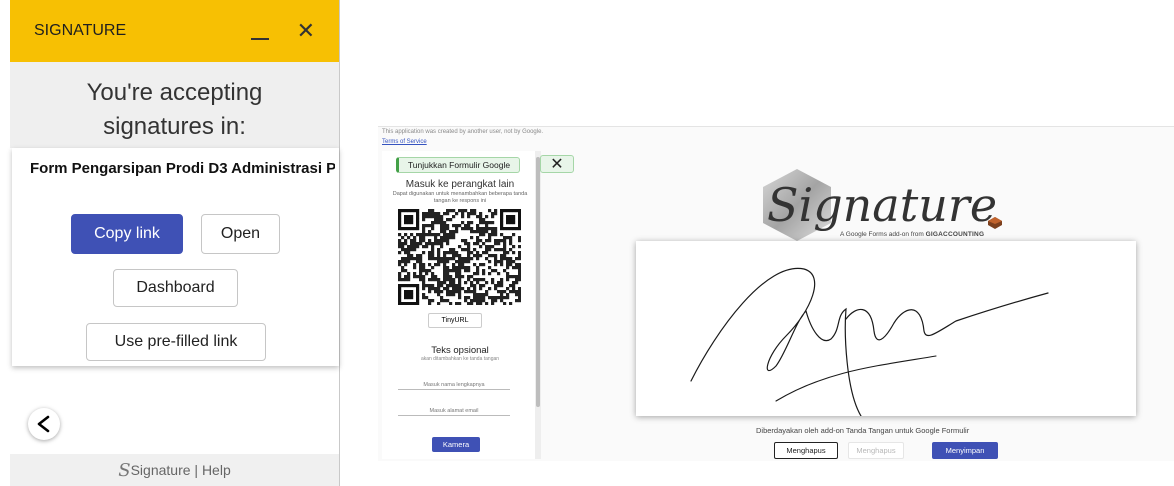  What do you see at coordinates (127, 234) in the screenshot?
I see `copy-link-button: Copy link` at bounding box center [127, 234].